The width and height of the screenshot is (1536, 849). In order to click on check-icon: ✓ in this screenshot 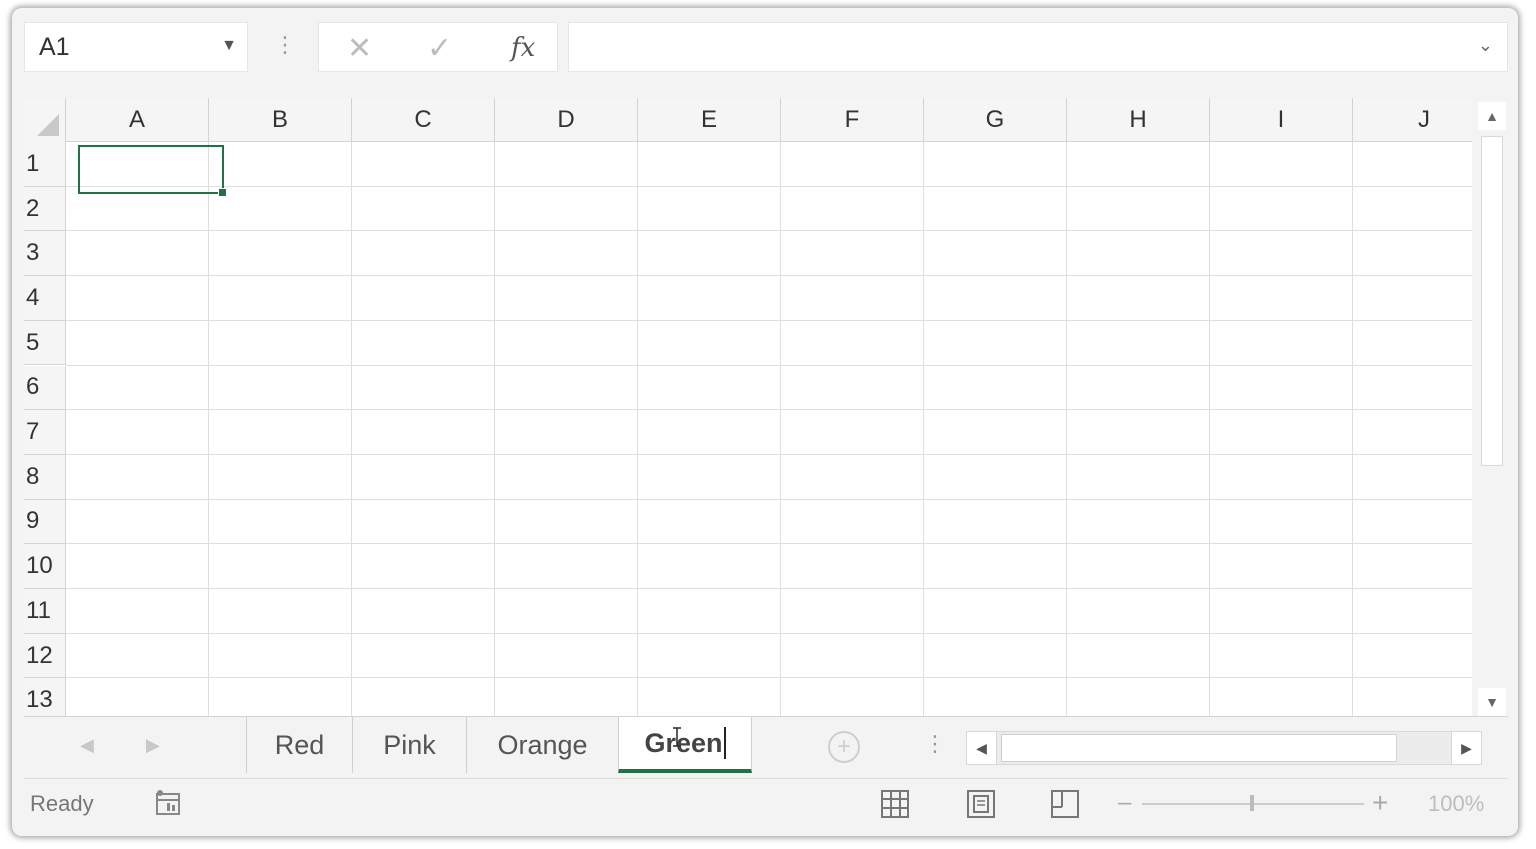, I will do `click(439, 48)`.